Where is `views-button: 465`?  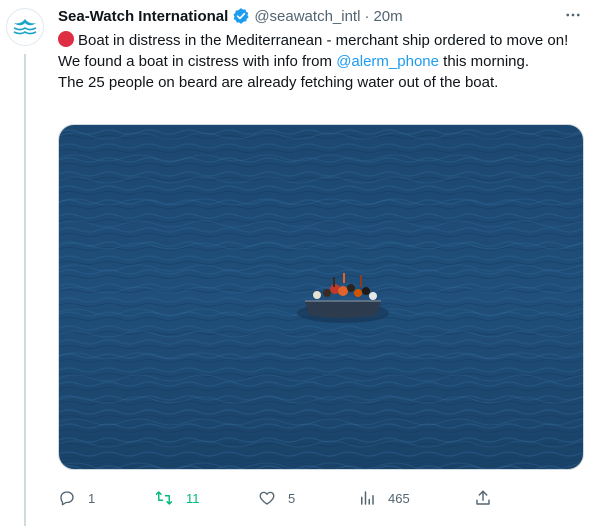 views-button: 465 is located at coordinates (384, 498).